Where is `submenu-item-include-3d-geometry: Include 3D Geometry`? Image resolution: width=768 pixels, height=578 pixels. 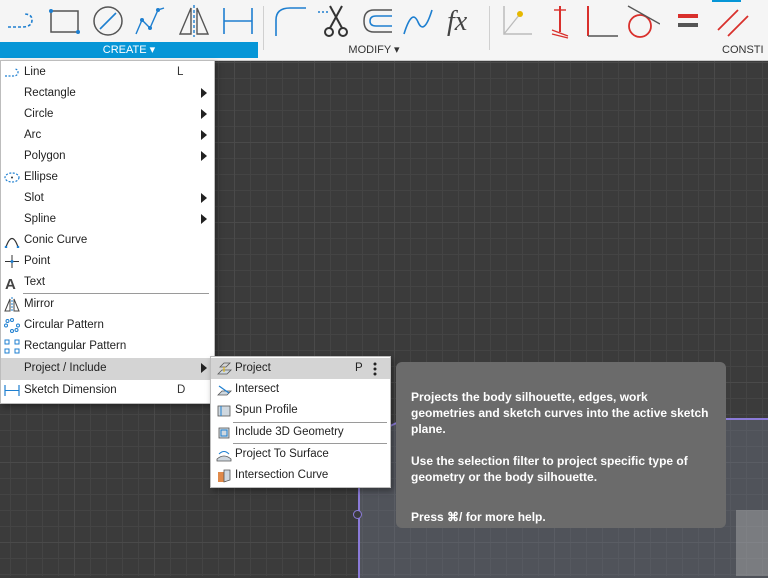 submenu-item-include-3d-geometry: Include 3D Geometry is located at coordinates (300, 432).